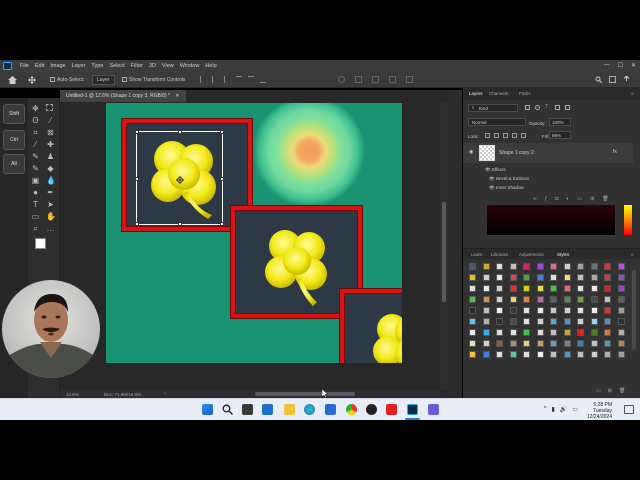 Image resolution: width=640 pixels, height=480 pixels. Describe the element at coordinates (476, 93) in the screenshot. I see `tab-layers: Layers` at that location.